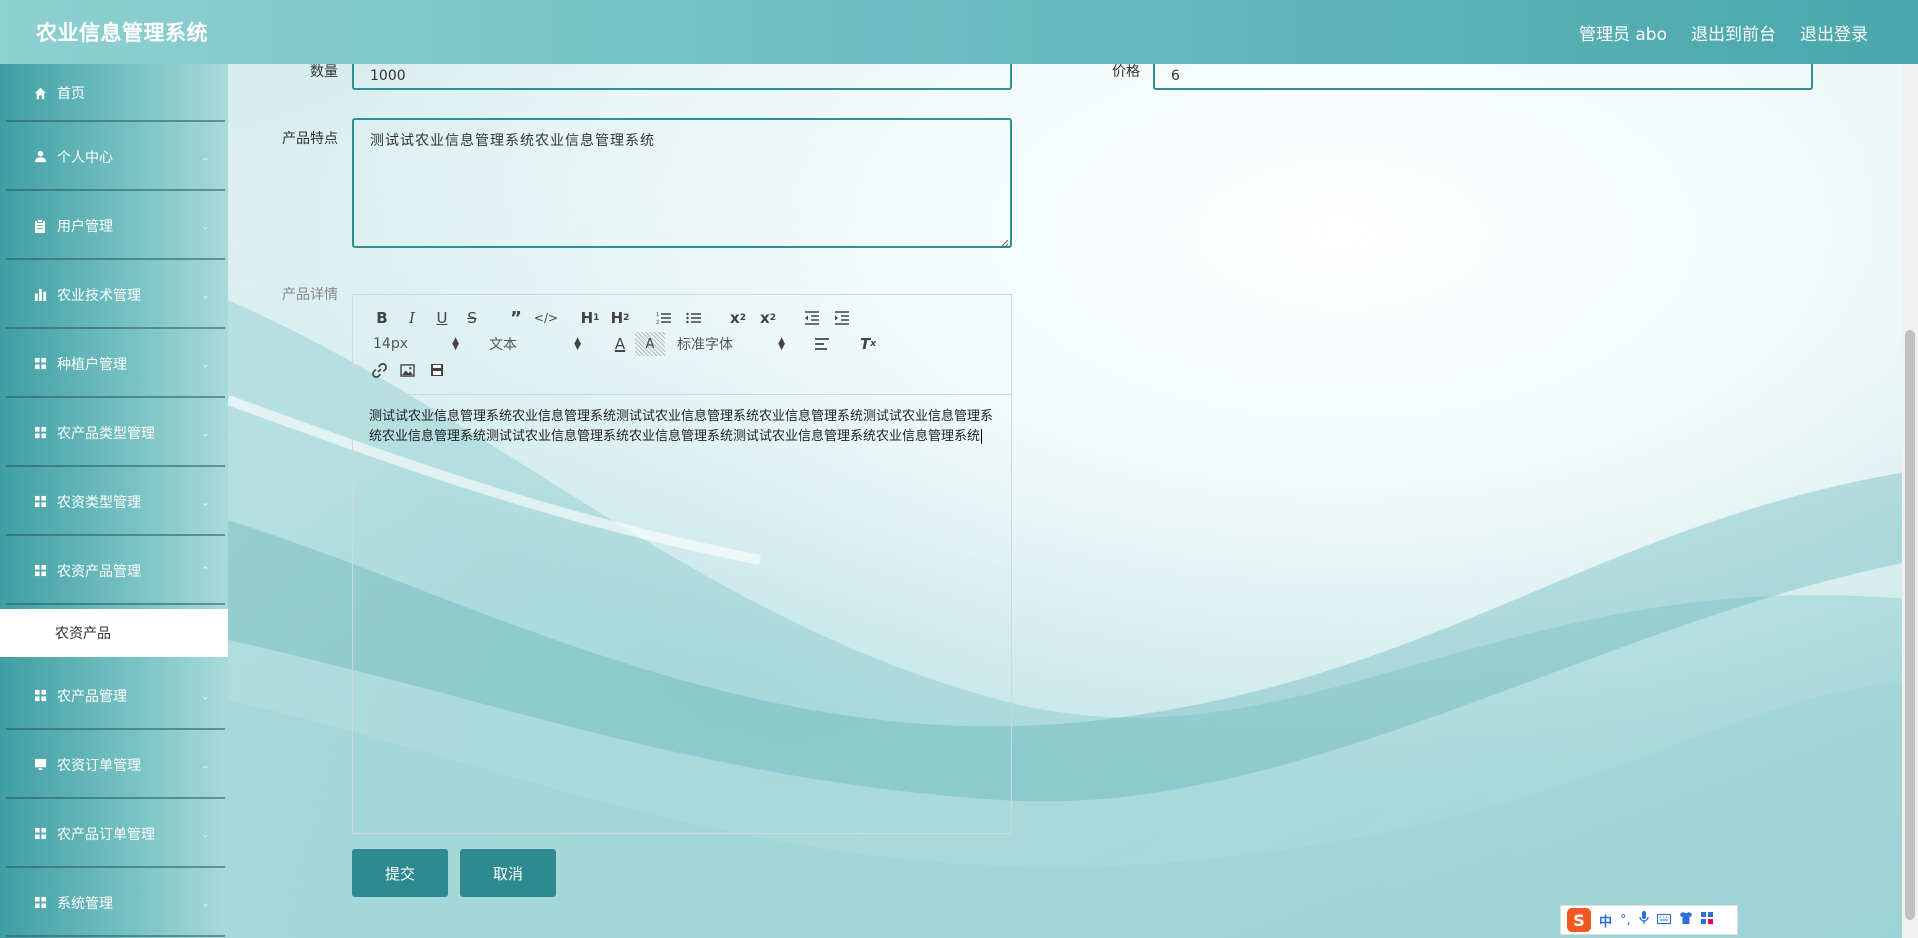  I want to click on sidebar-item-label: 用户管理, so click(85, 226).